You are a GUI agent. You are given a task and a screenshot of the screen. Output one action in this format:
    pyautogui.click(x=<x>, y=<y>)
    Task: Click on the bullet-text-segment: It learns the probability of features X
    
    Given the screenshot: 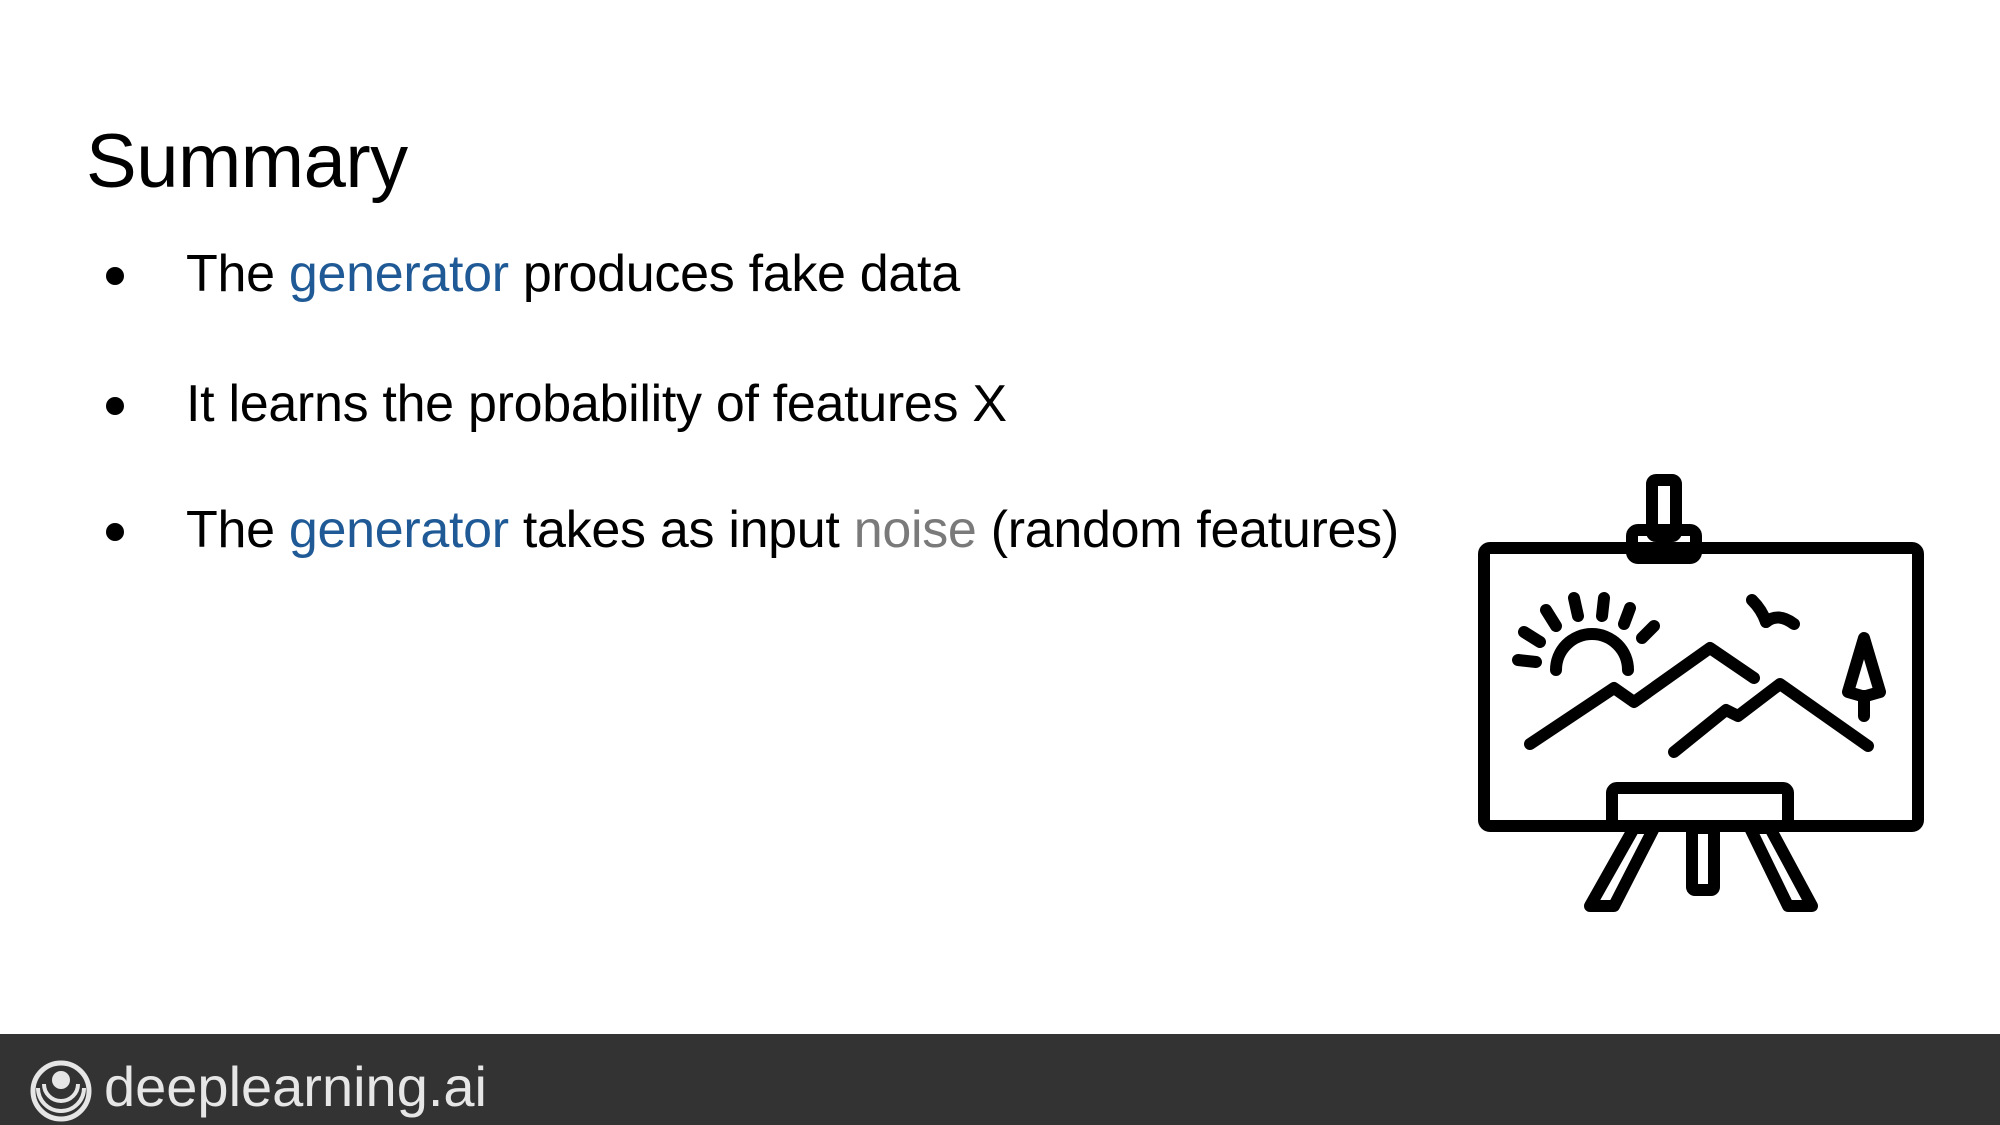 What is the action you would take?
    pyautogui.click(x=596, y=404)
    